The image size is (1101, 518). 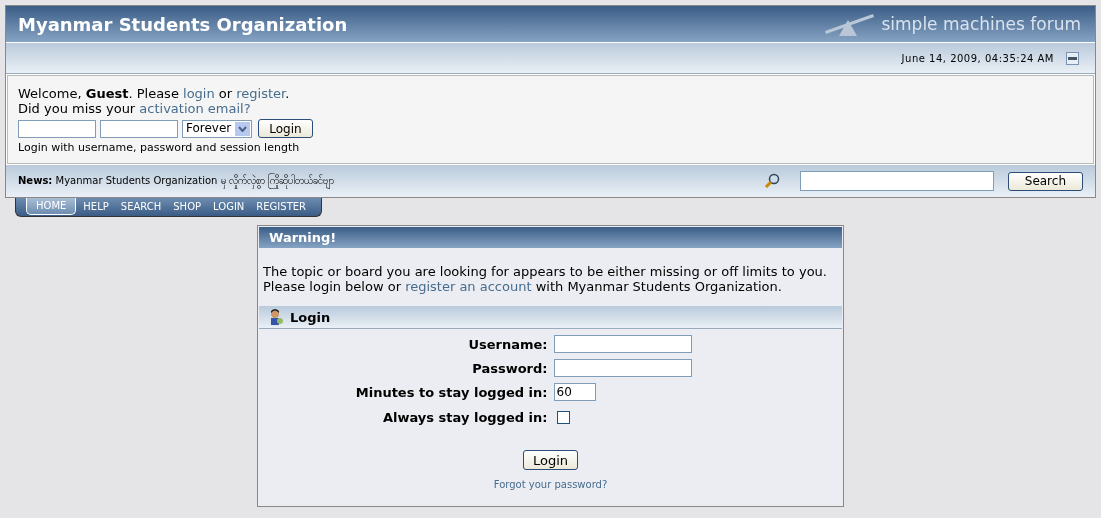 What do you see at coordinates (850, 24) in the screenshot?
I see `seesaw-icon` at bounding box center [850, 24].